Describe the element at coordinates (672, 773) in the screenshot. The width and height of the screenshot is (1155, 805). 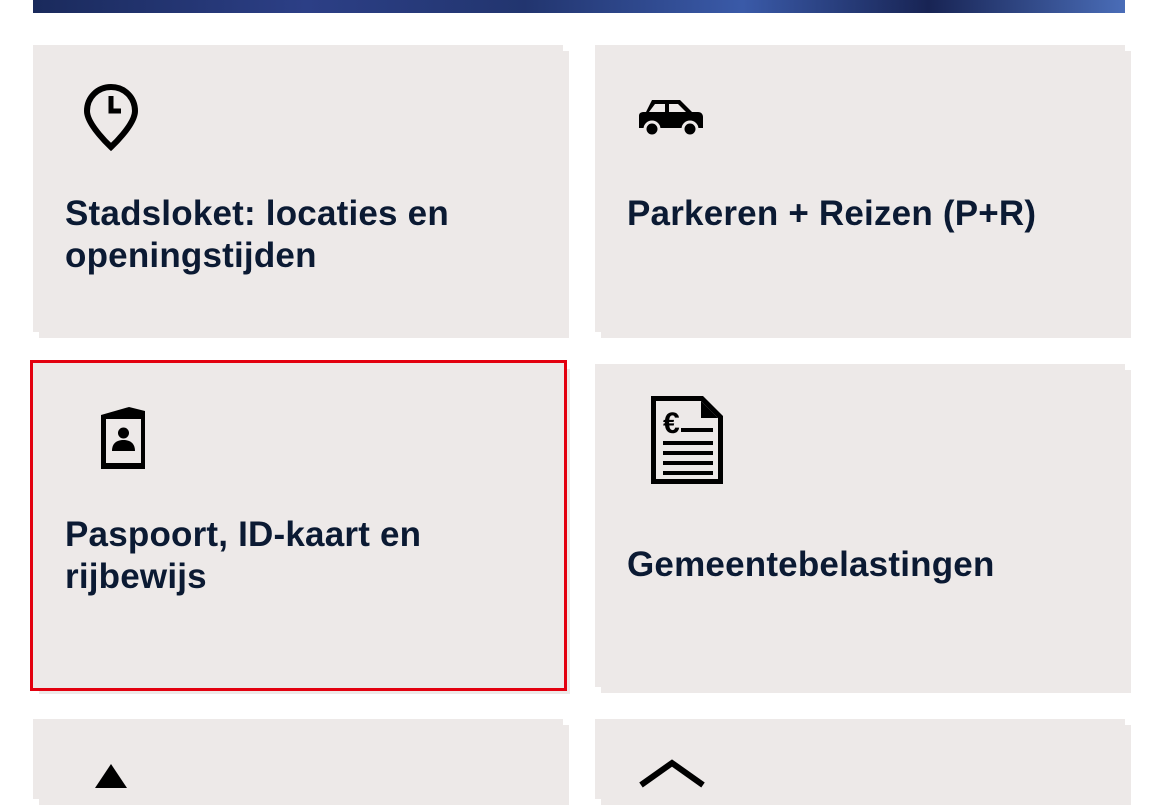
I see `house-icon` at that location.